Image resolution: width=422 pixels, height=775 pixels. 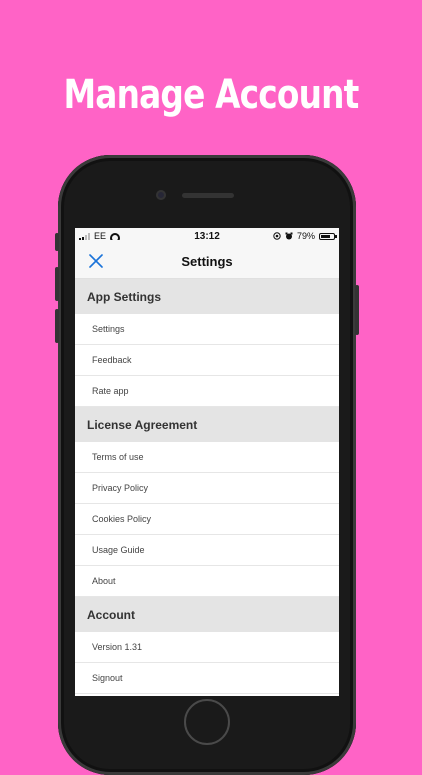 What do you see at coordinates (207, 236) in the screenshot?
I see `status-bar: EE 13:12 79%` at bounding box center [207, 236].